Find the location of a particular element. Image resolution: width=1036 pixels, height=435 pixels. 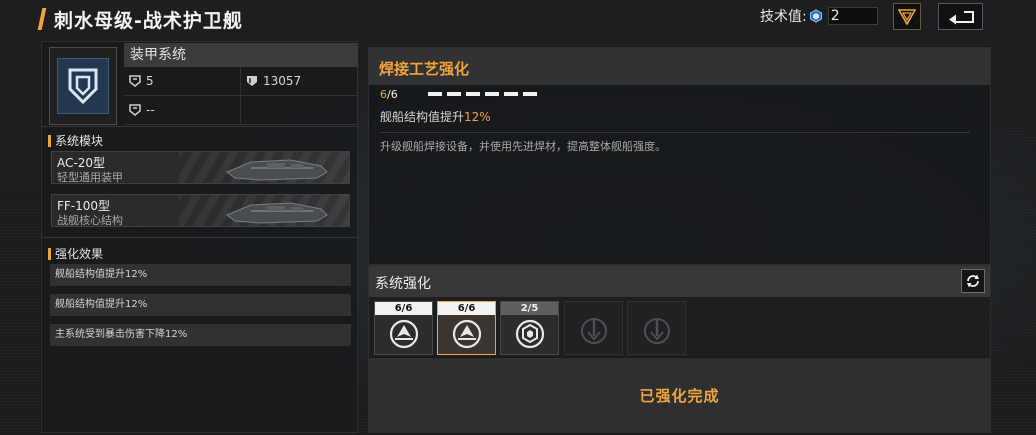

system-enhance-header is located at coordinates (679, 281).